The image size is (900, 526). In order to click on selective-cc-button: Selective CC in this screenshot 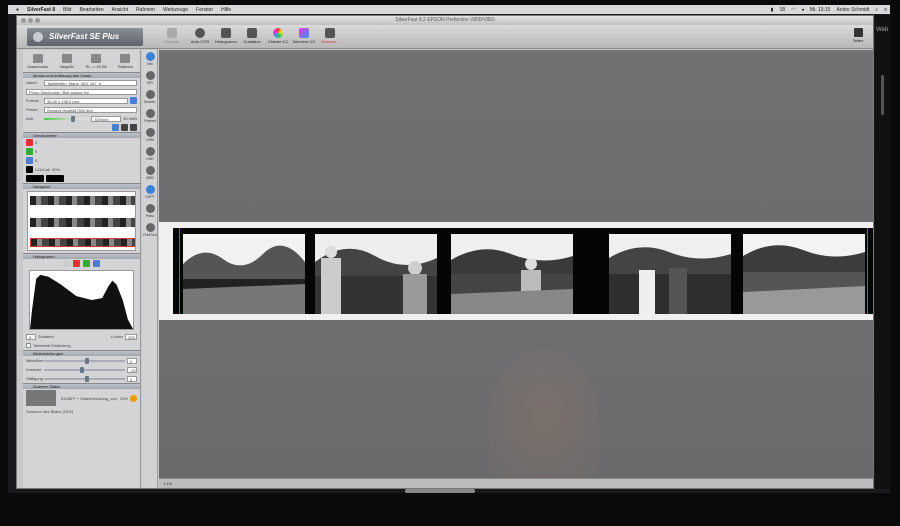, I will do `click(304, 38)`.